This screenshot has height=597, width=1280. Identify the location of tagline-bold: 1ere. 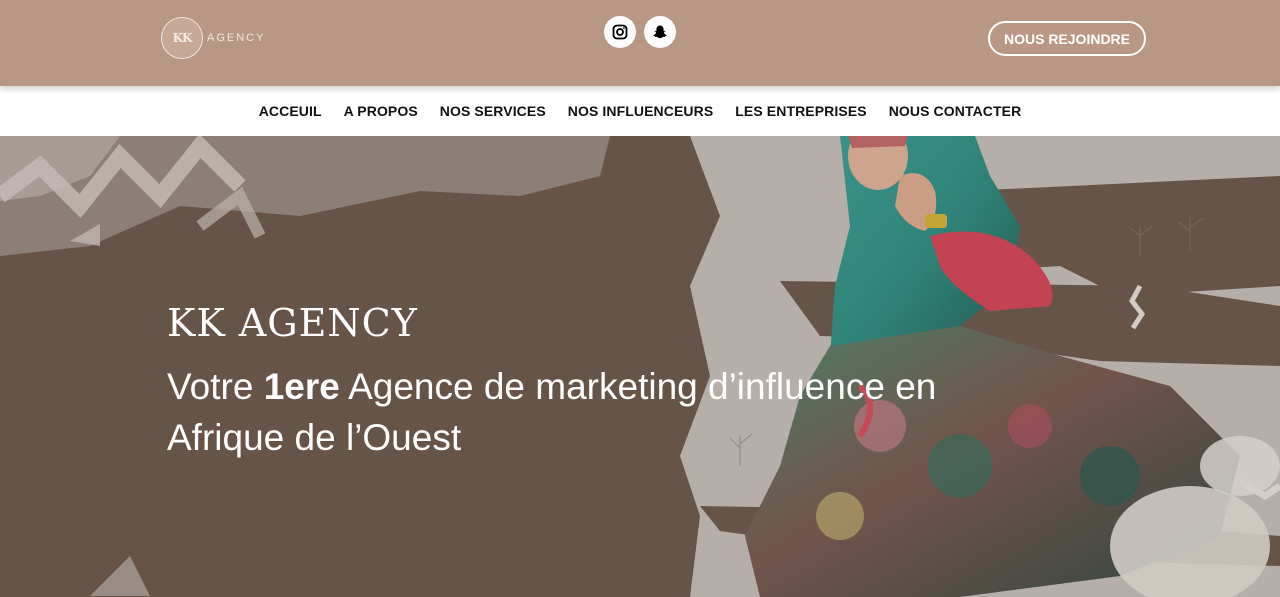
(301, 386).